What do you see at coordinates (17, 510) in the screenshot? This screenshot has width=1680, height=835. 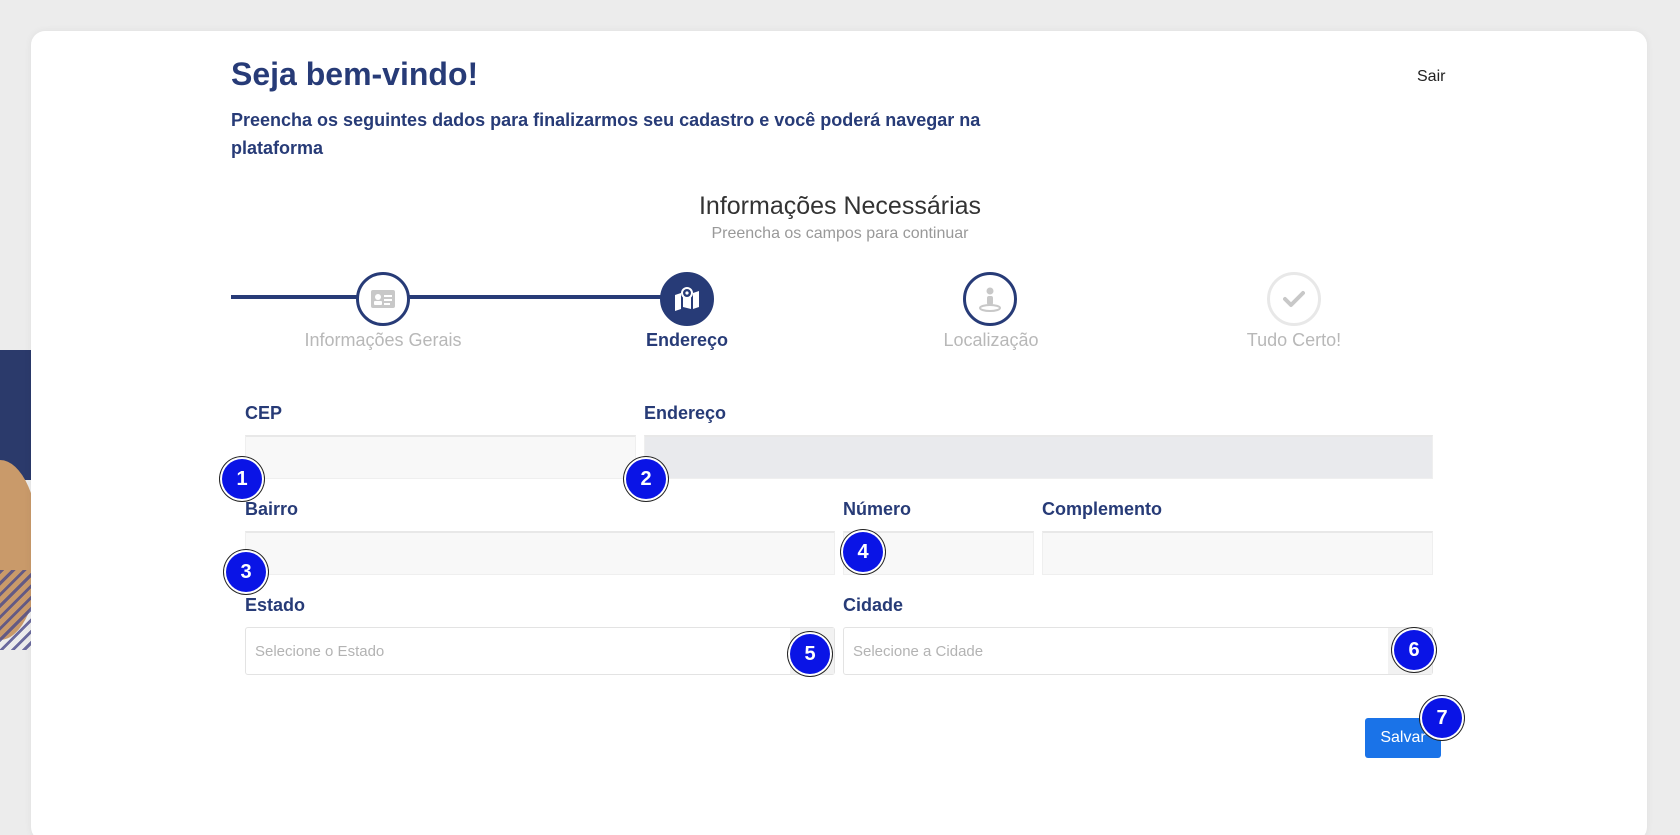 I see `background-decoration` at bounding box center [17, 510].